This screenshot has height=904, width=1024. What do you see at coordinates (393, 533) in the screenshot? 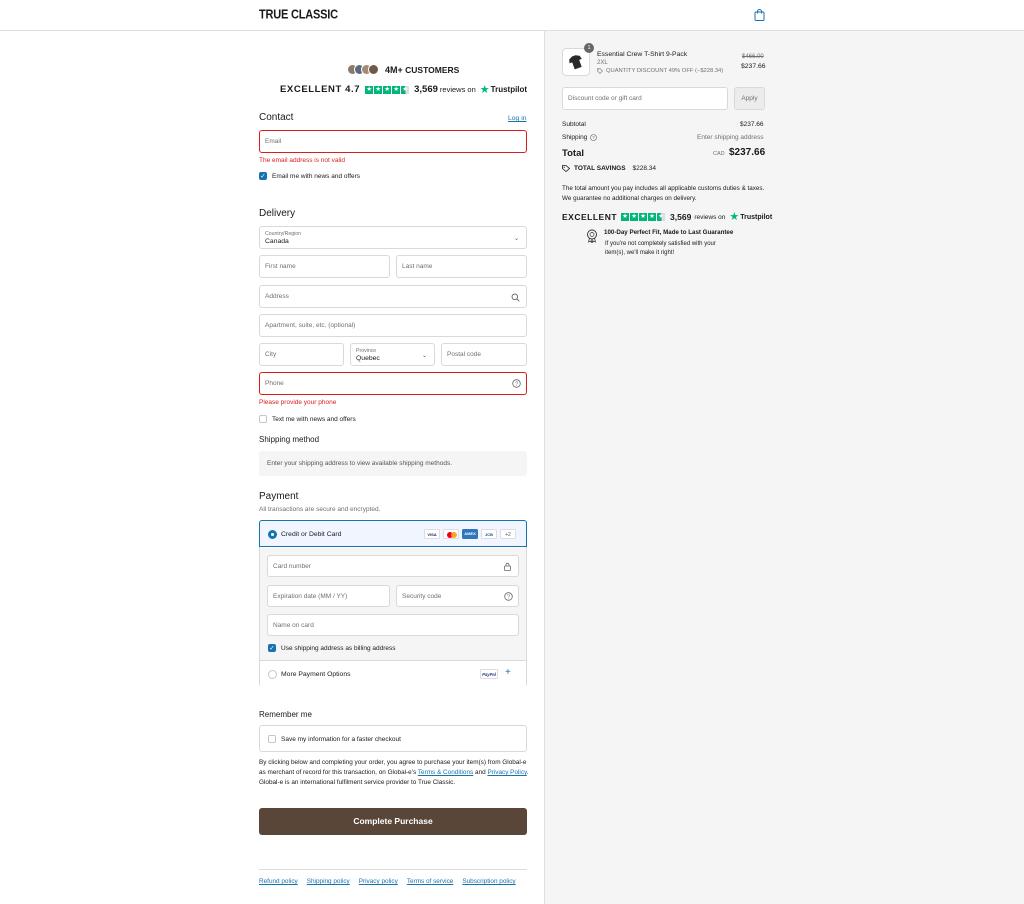
I see `credit-card-option: Credit or Debit Card VISA AMEX JCB +2` at bounding box center [393, 533].